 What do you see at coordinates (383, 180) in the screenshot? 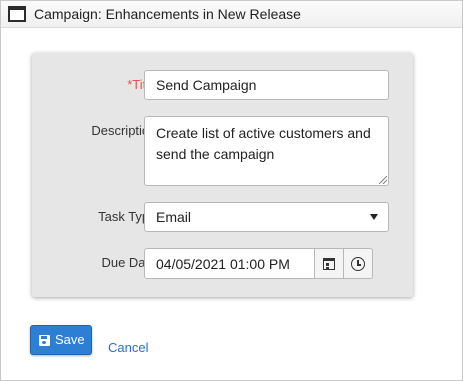
I see `resize-handle` at bounding box center [383, 180].